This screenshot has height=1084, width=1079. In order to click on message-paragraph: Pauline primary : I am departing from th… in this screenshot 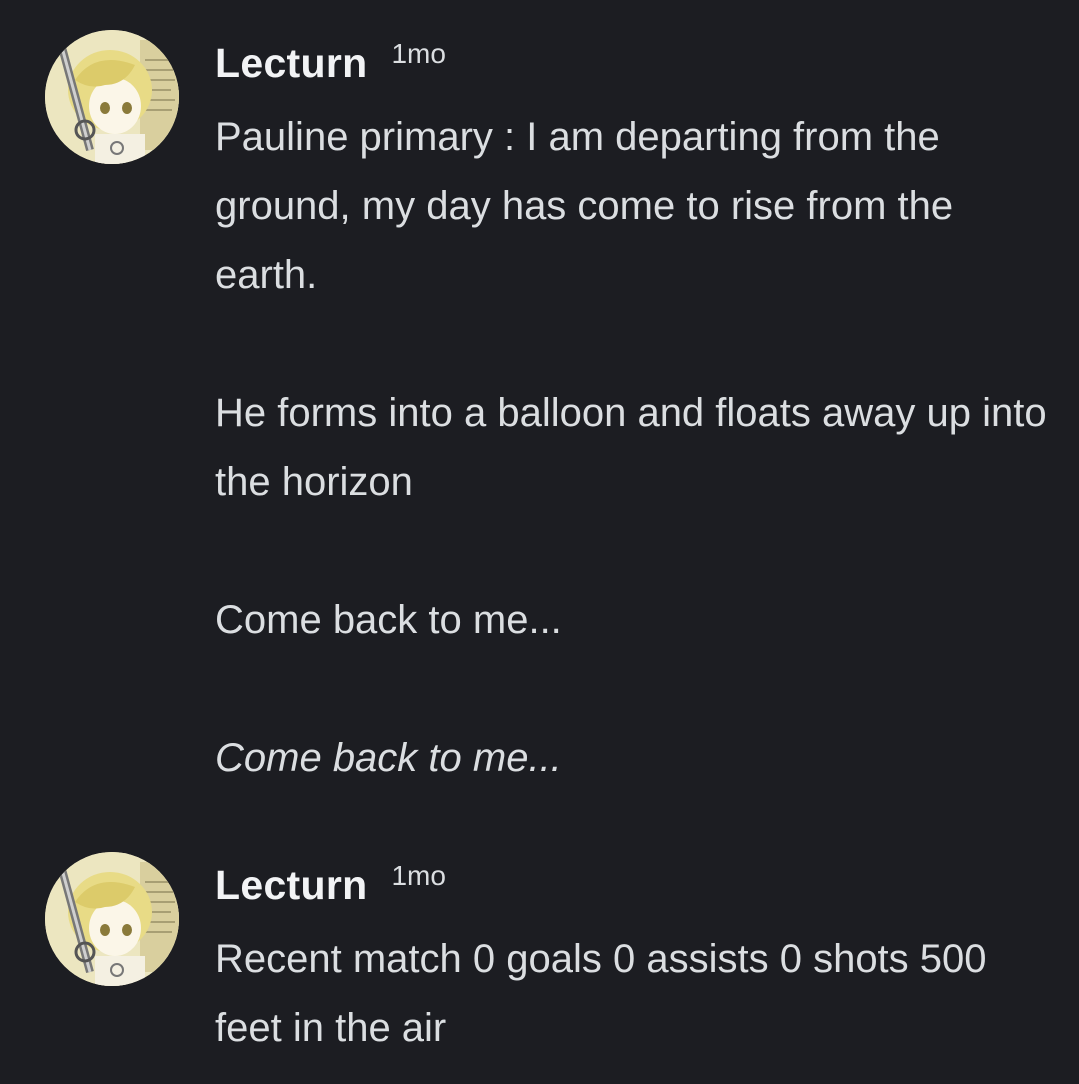, I will do `click(584, 206)`.